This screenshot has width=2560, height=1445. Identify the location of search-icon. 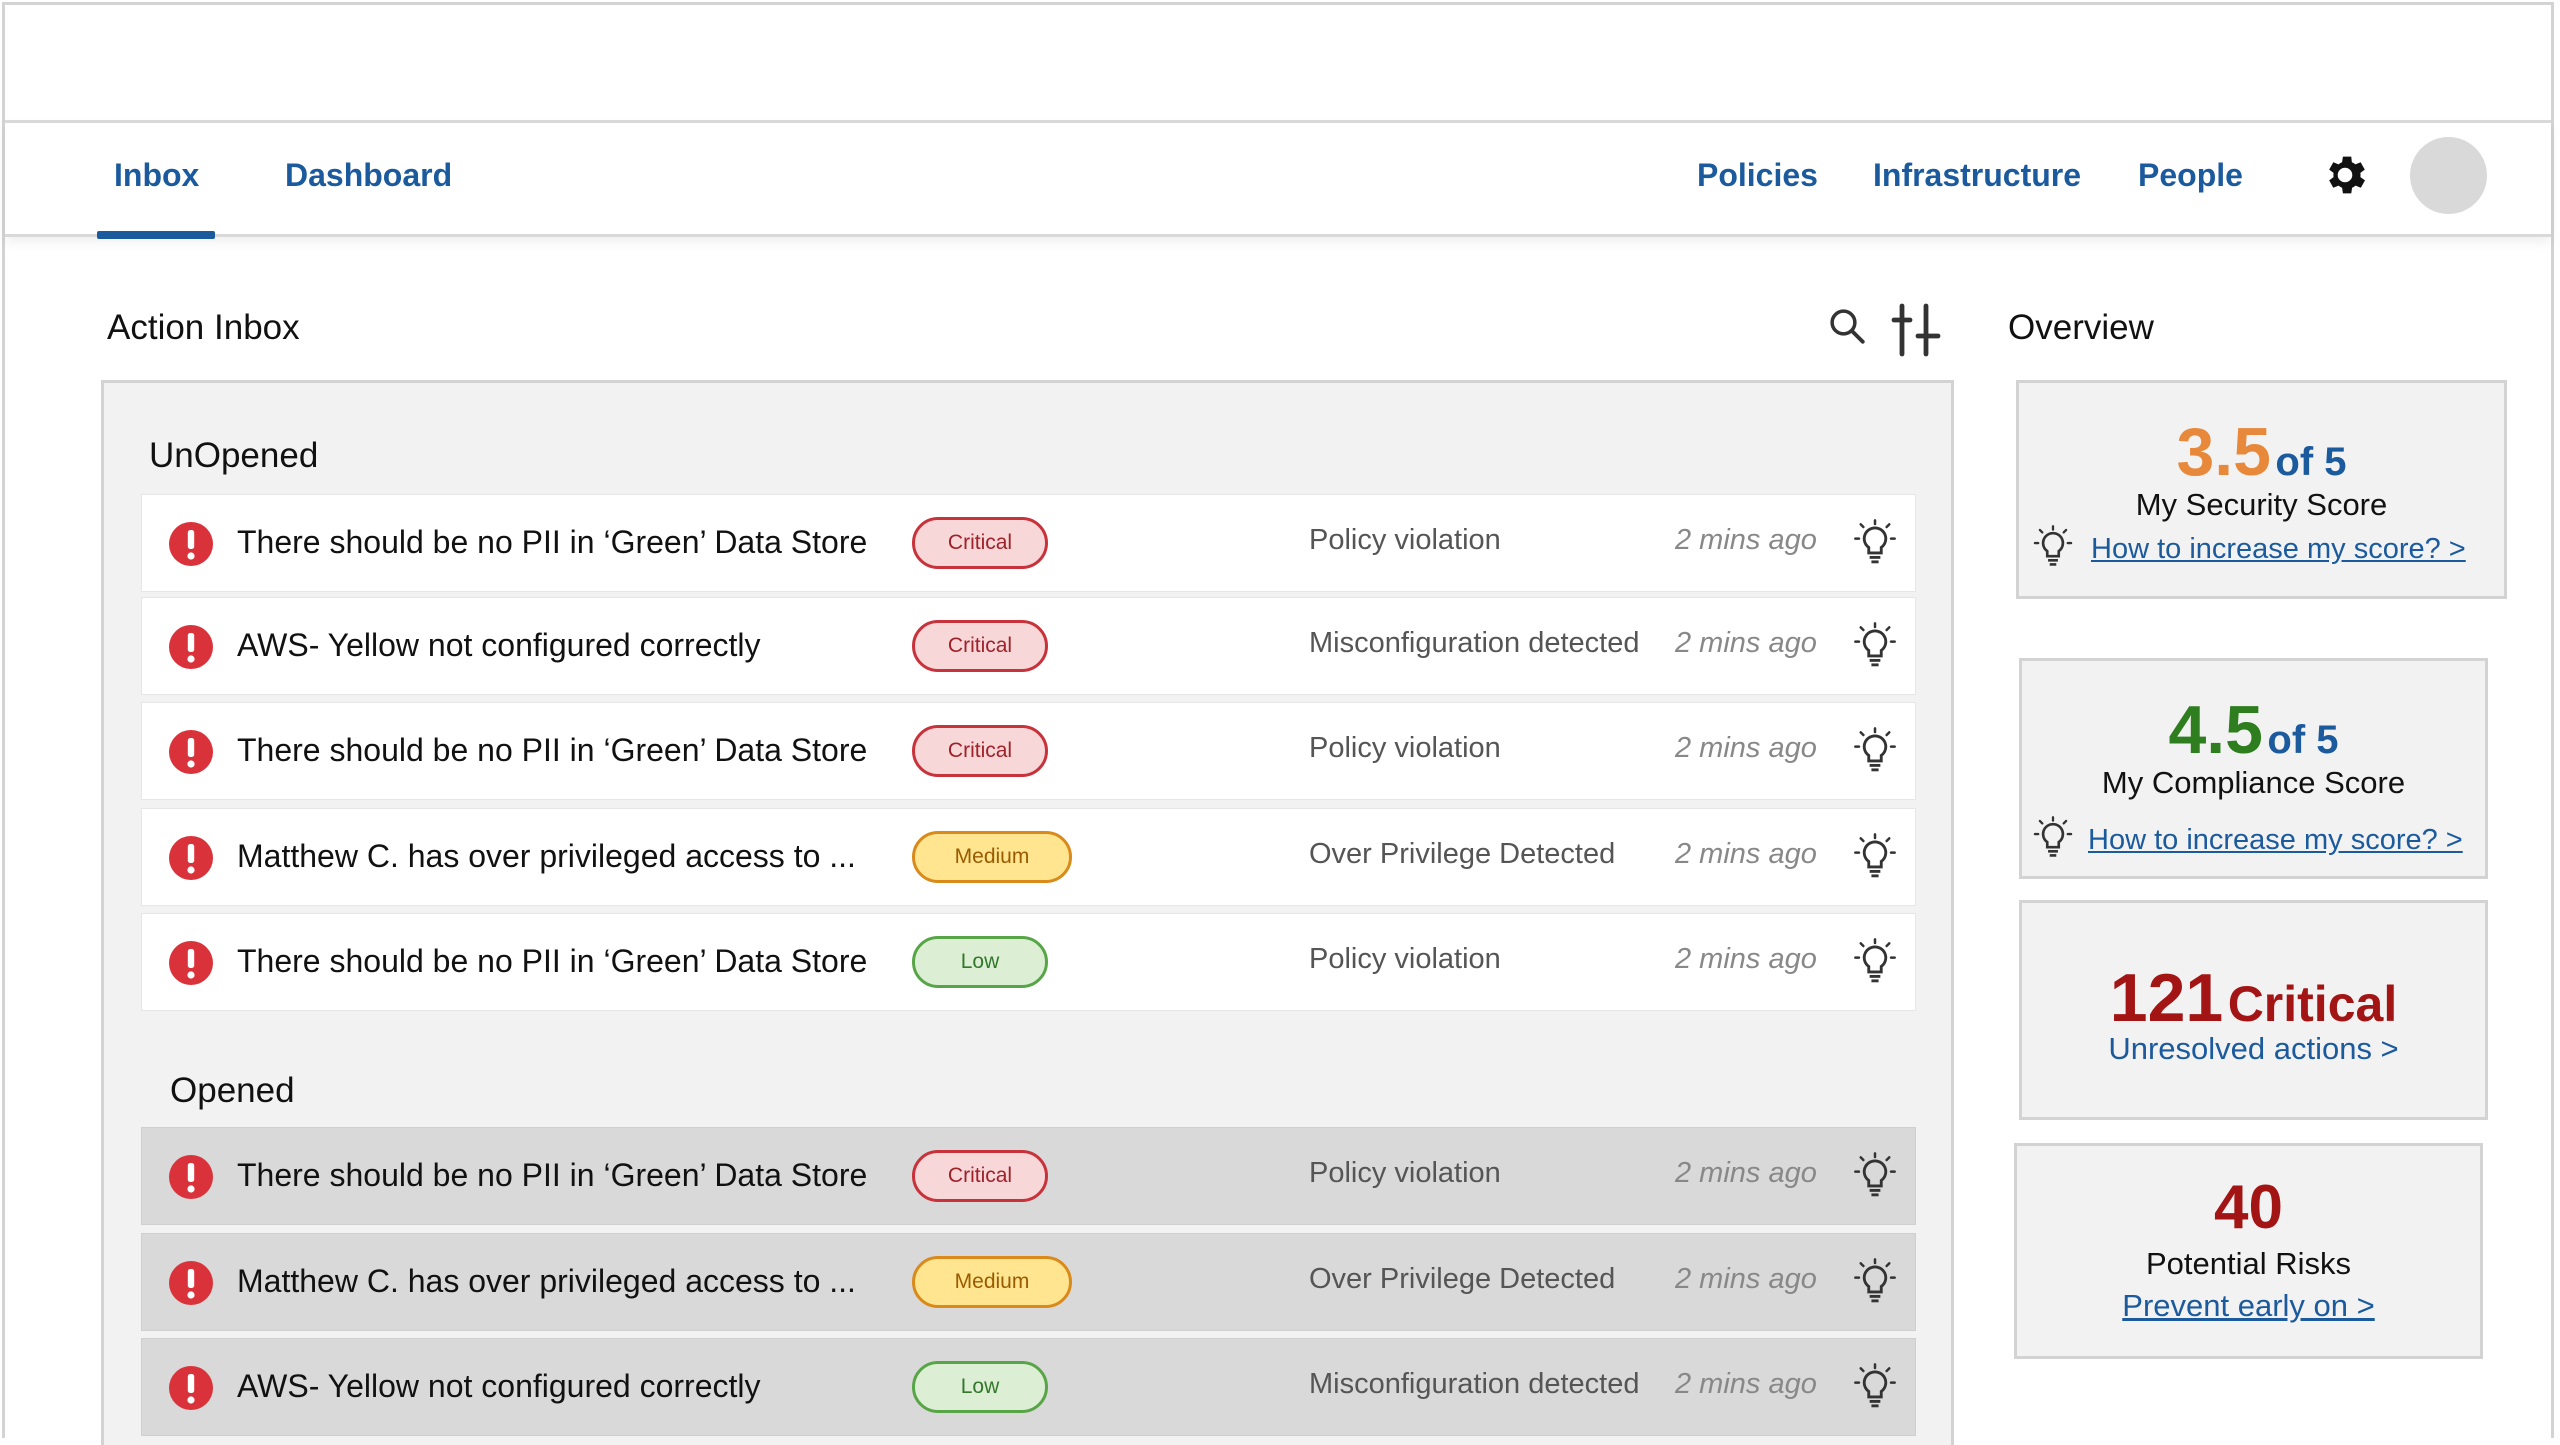
(1847, 326).